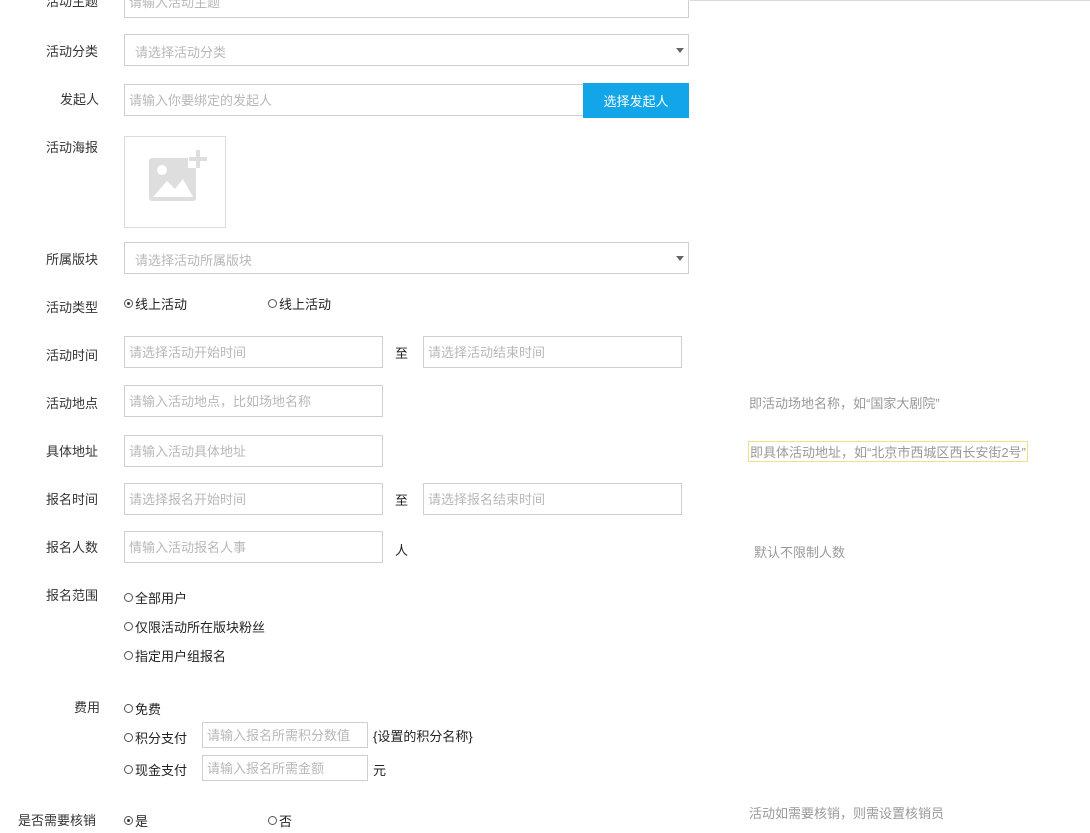 This screenshot has height=833, width=1090. What do you see at coordinates (402, 550) in the screenshot?
I see `signup-count-unit: 人` at bounding box center [402, 550].